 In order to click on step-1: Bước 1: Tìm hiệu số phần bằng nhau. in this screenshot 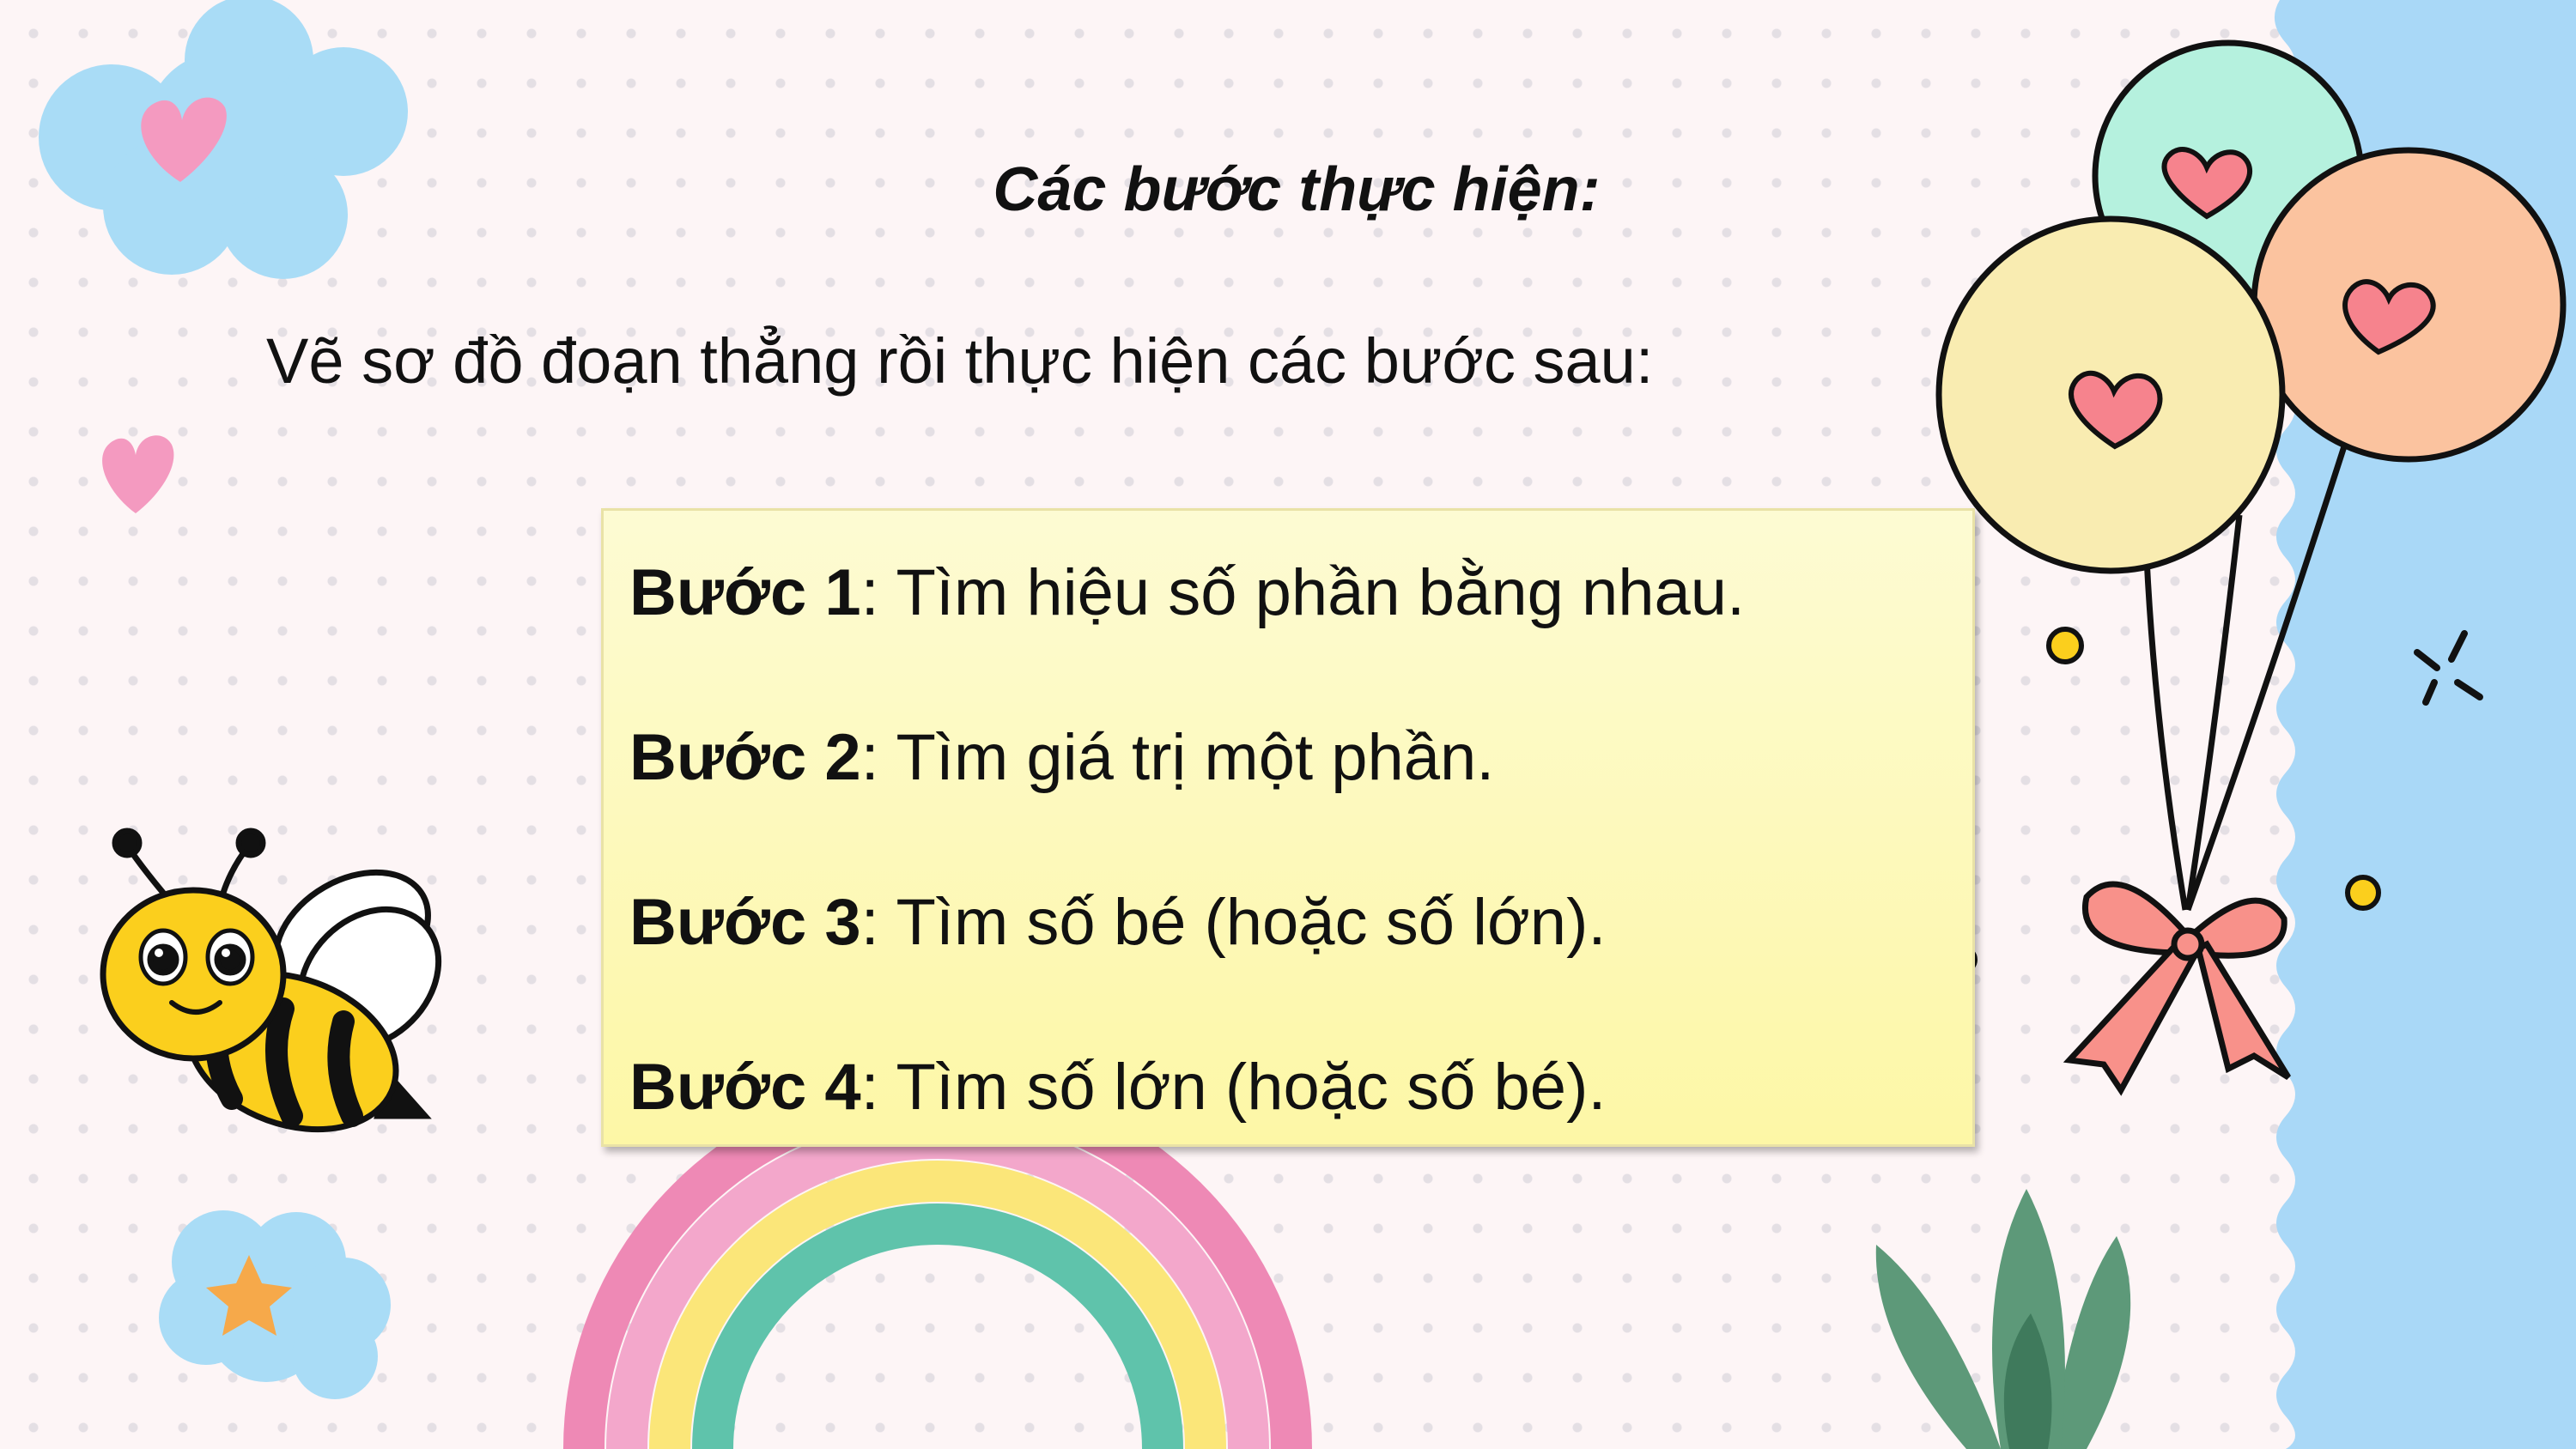, I will do `click(1187, 592)`.